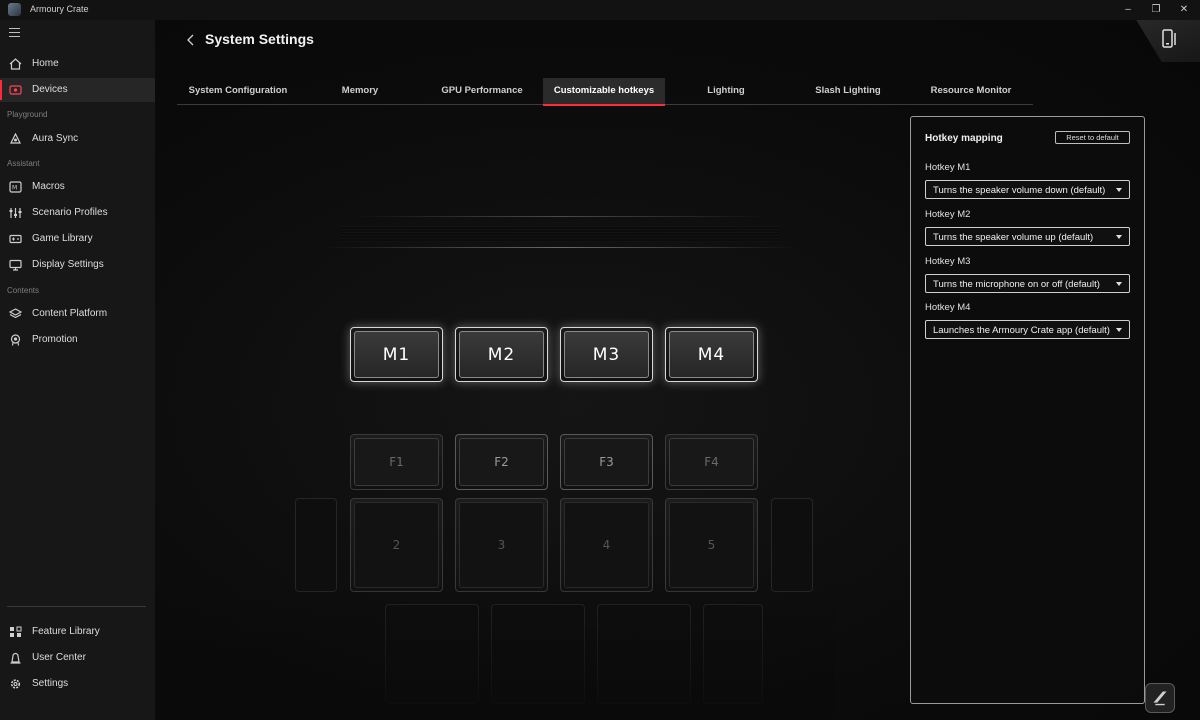 Image resolution: width=1200 pixels, height=720 pixels. I want to click on key-label: M1, so click(396, 354).